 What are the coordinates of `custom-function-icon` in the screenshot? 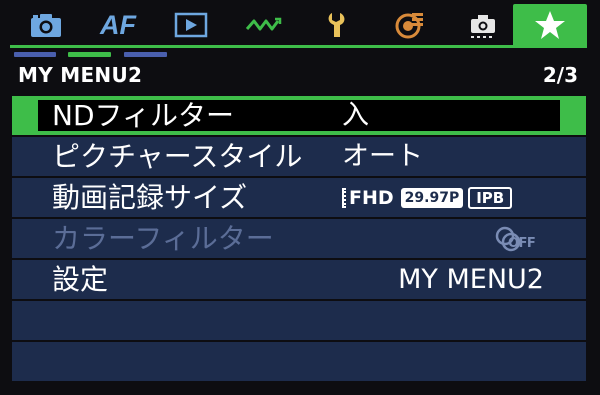 It's located at (409, 26).